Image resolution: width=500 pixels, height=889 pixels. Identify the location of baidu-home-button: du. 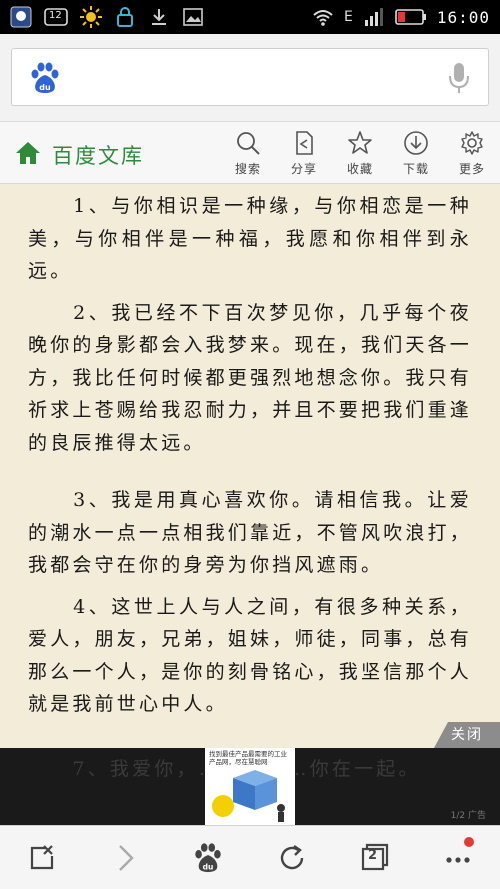
(208, 858).